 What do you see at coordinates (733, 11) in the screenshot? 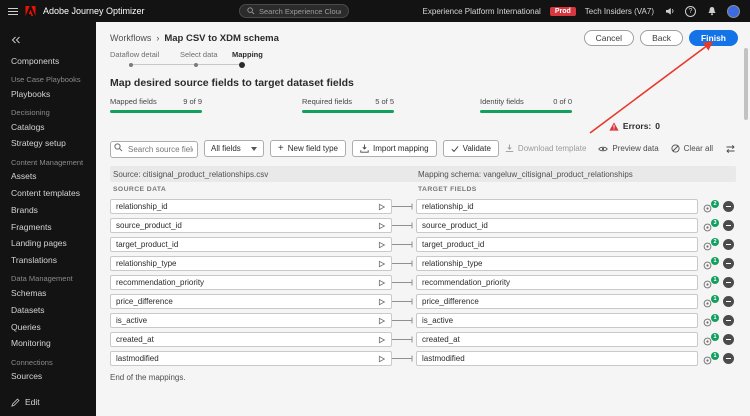
I see `user-avatar` at bounding box center [733, 11].